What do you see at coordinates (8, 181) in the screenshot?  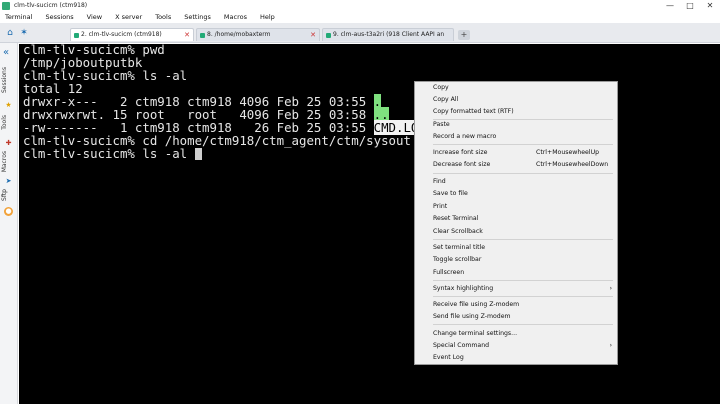 I see `macro-icon: ➤` at bounding box center [8, 181].